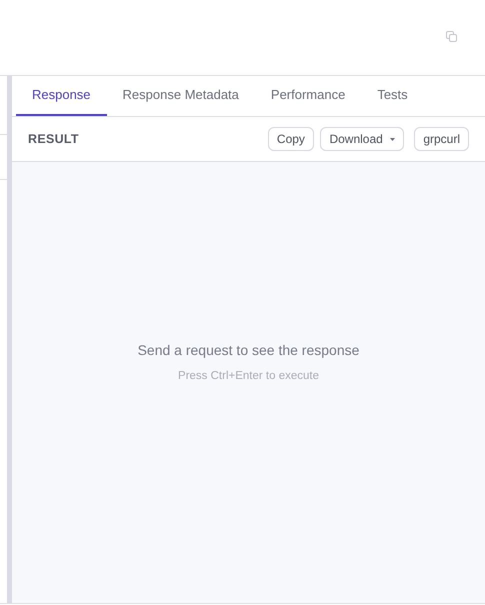 The width and height of the screenshot is (485, 605). What do you see at coordinates (392, 96) in the screenshot?
I see `response-tab: Tests` at bounding box center [392, 96].